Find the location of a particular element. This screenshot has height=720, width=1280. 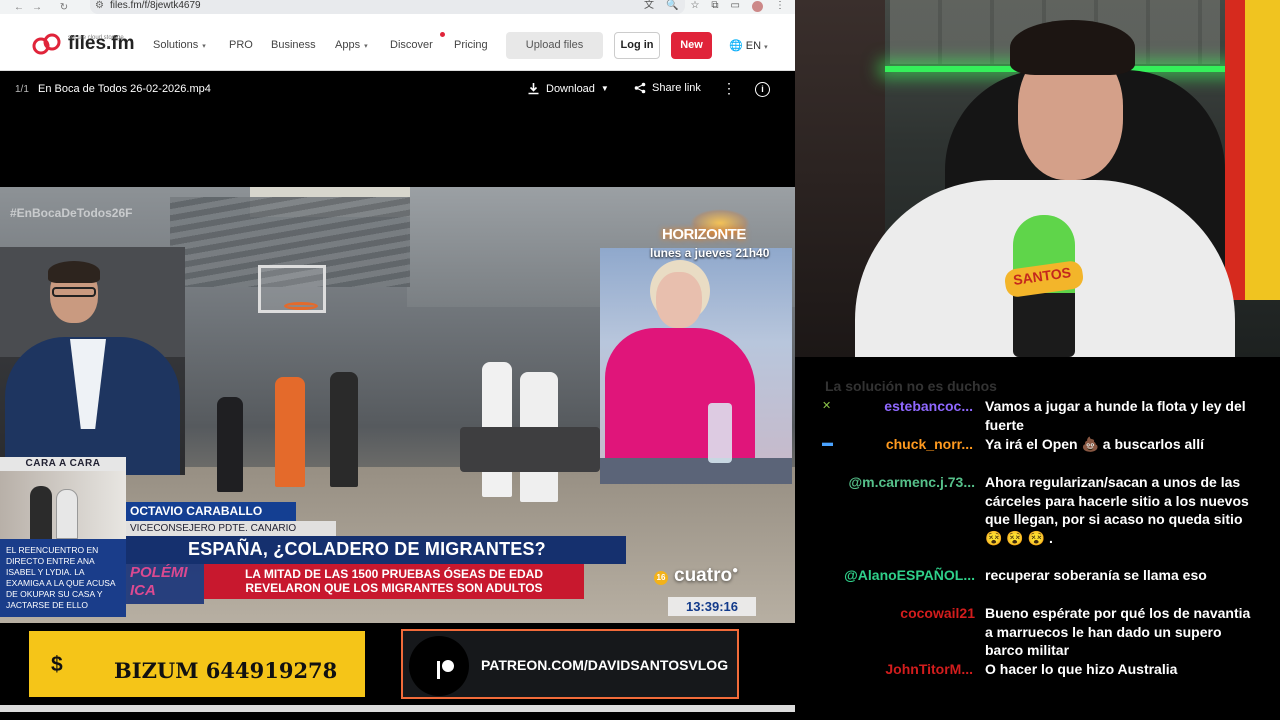

bizum-text: BIZUM 644919278 is located at coordinates (226, 670).